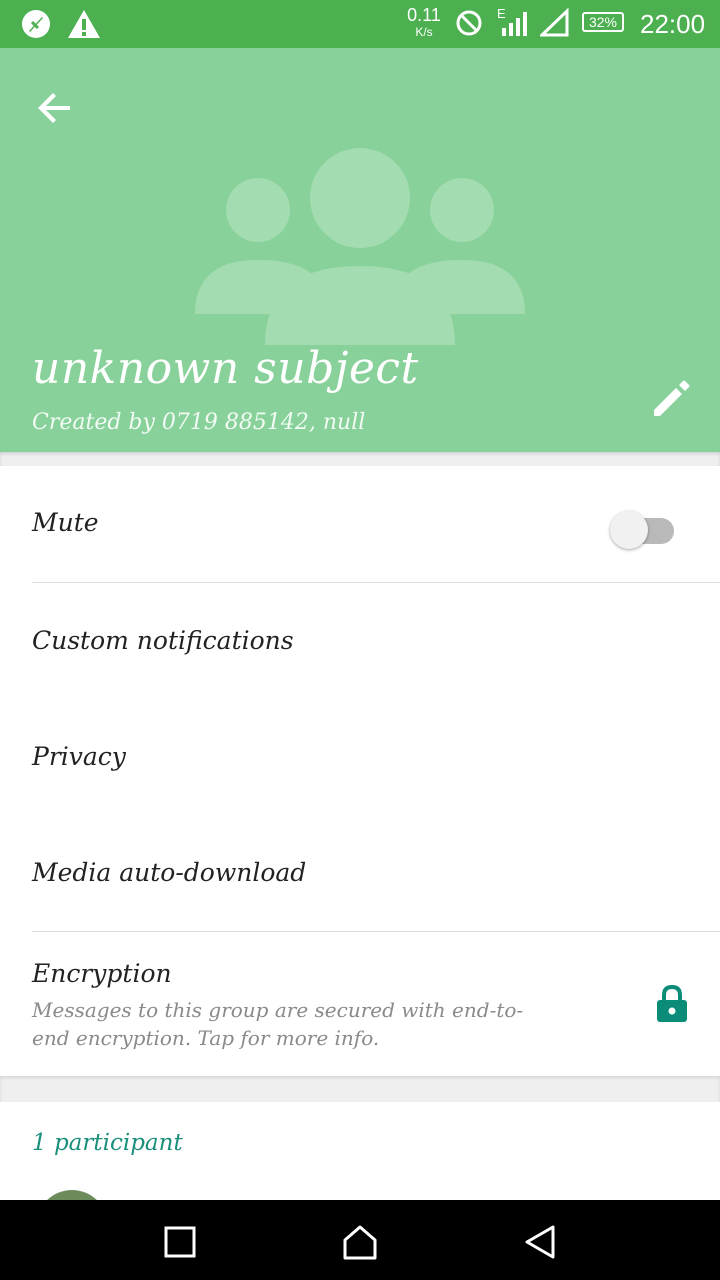  Describe the element at coordinates (629, 530) in the screenshot. I see `toggle-thumb` at that location.